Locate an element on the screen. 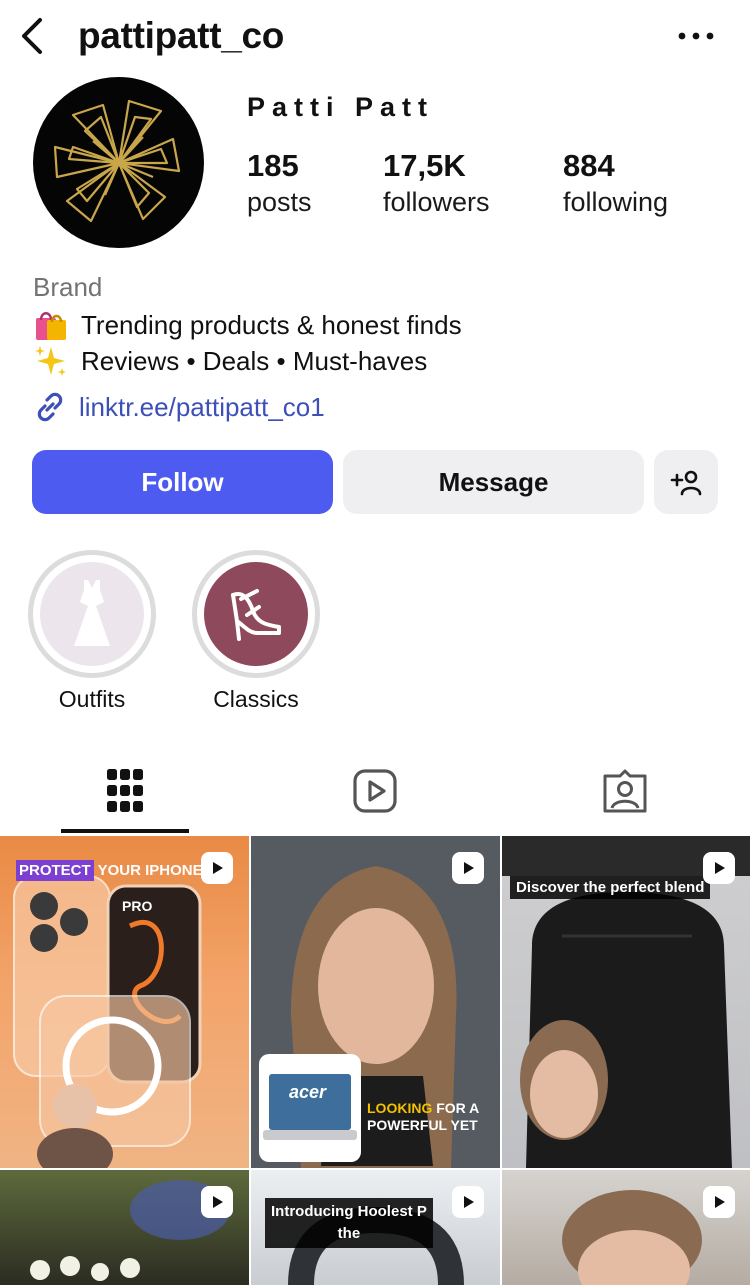 The height and width of the screenshot is (1285, 750). tagged-icon is located at coordinates (625, 791).